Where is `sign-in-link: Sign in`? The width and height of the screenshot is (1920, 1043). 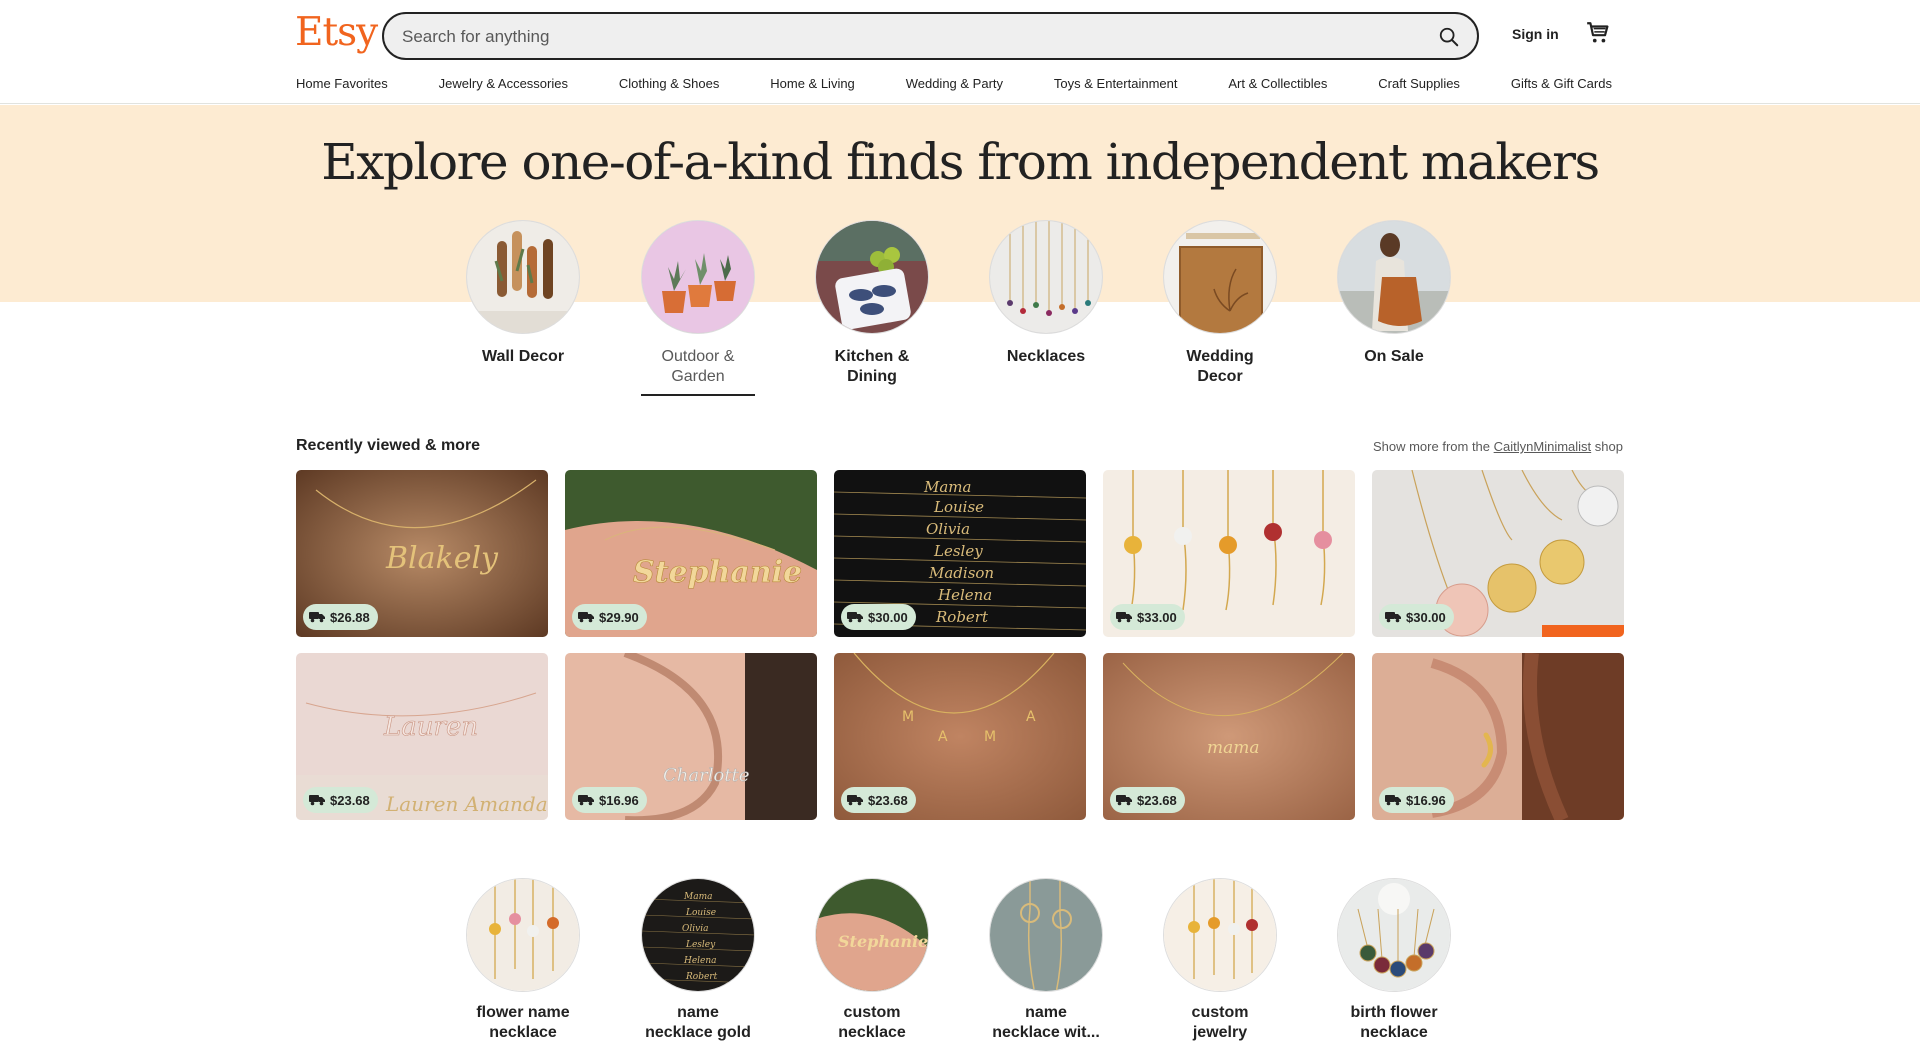 sign-in-link: Sign in is located at coordinates (1535, 34).